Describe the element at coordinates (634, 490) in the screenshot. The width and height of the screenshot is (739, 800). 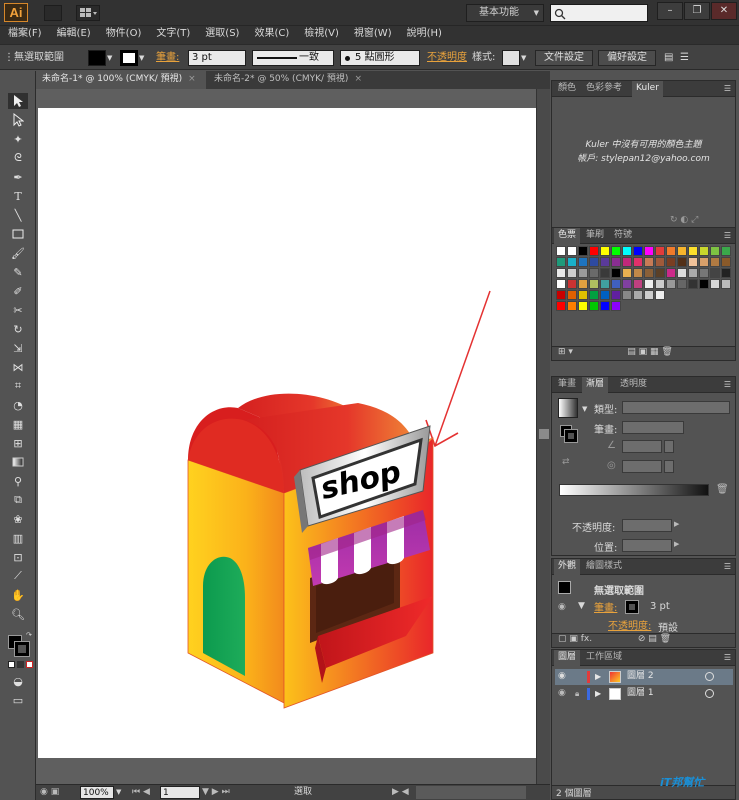
I see `gradient-slider` at that location.